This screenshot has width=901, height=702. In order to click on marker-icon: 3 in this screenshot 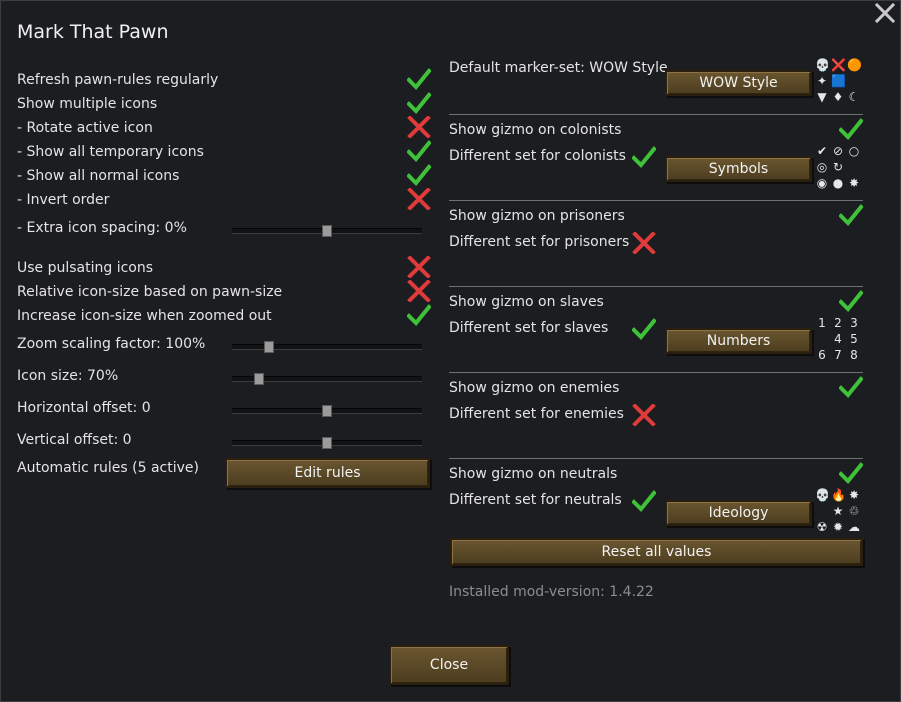, I will do `click(854, 323)`.